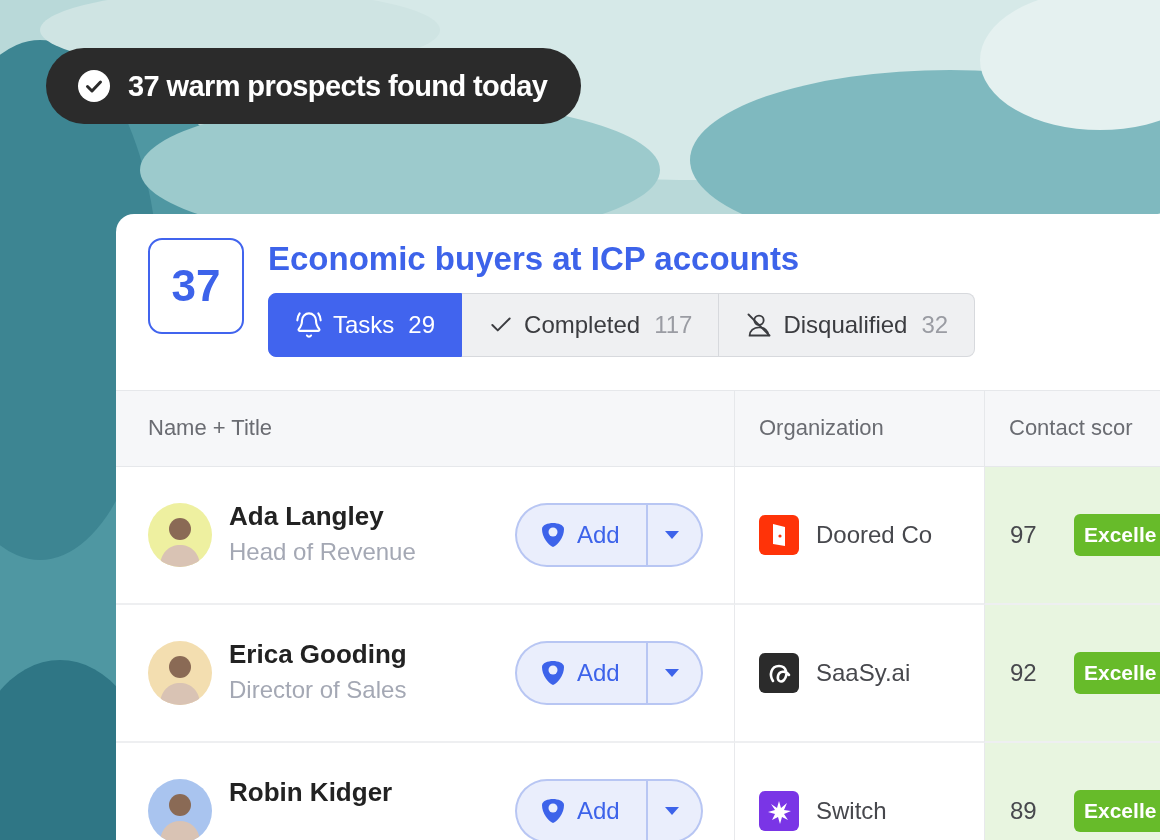 The width and height of the screenshot is (1160, 840). Describe the element at coordinates (591, 324) in the screenshot. I see `tab: Completed 117` at that location.